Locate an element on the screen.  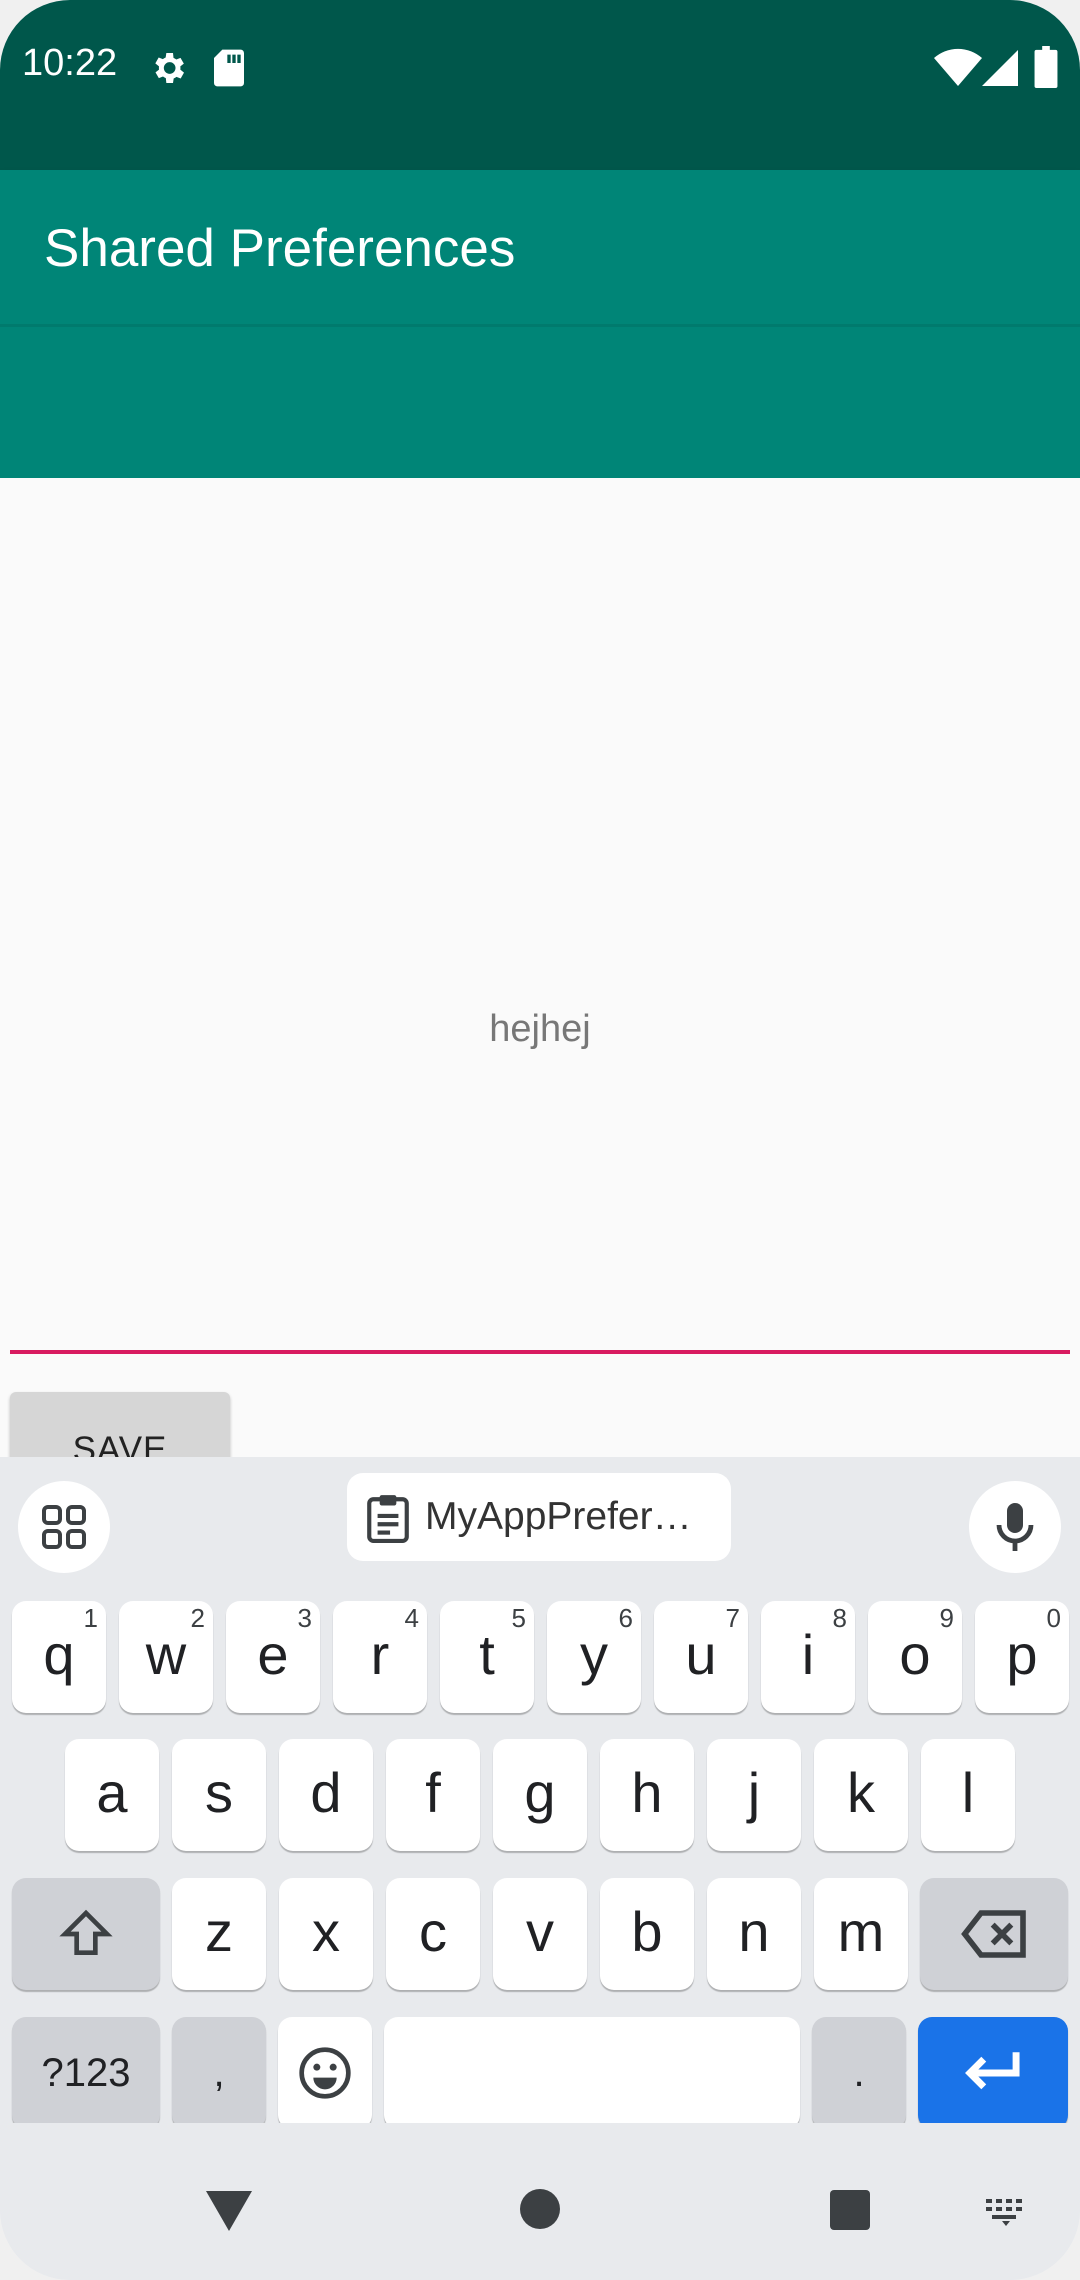
shift-icon is located at coordinates (86, 1932).